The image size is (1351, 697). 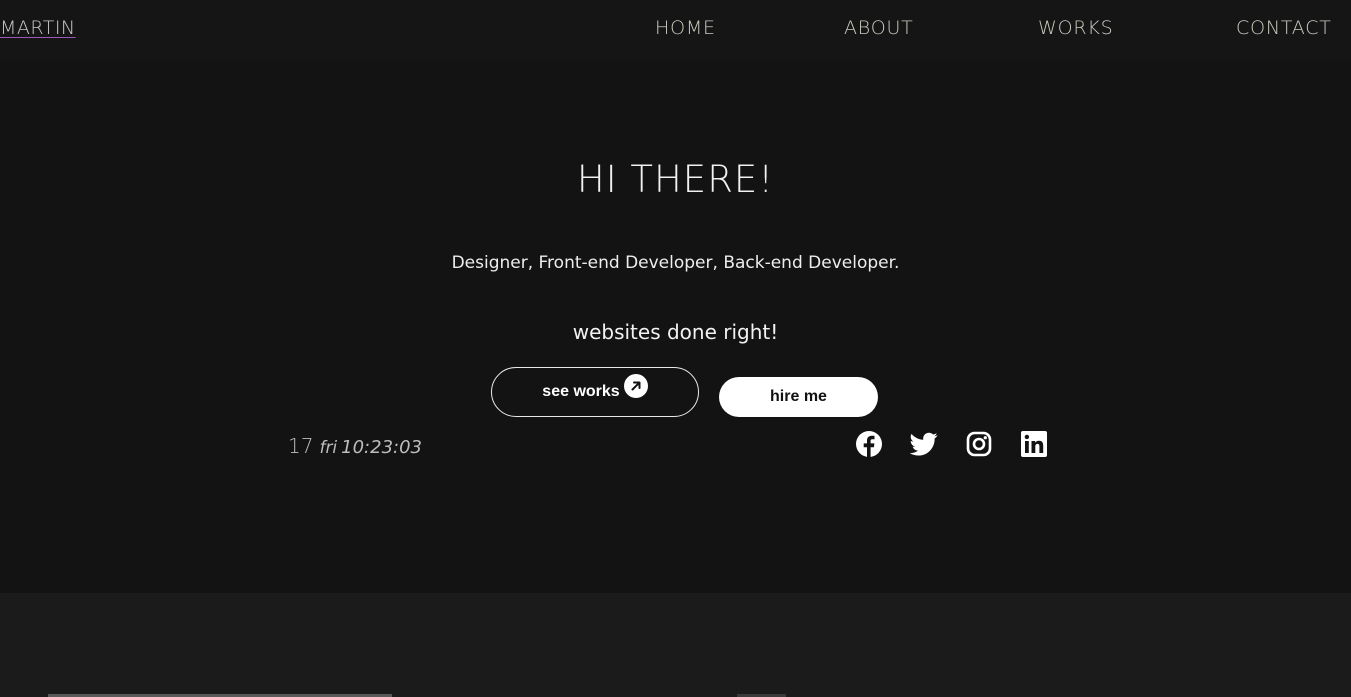 What do you see at coordinates (1284, 28) in the screenshot?
I see `nav-link-contact: CONTACT` at bounding box center [1284, 28].